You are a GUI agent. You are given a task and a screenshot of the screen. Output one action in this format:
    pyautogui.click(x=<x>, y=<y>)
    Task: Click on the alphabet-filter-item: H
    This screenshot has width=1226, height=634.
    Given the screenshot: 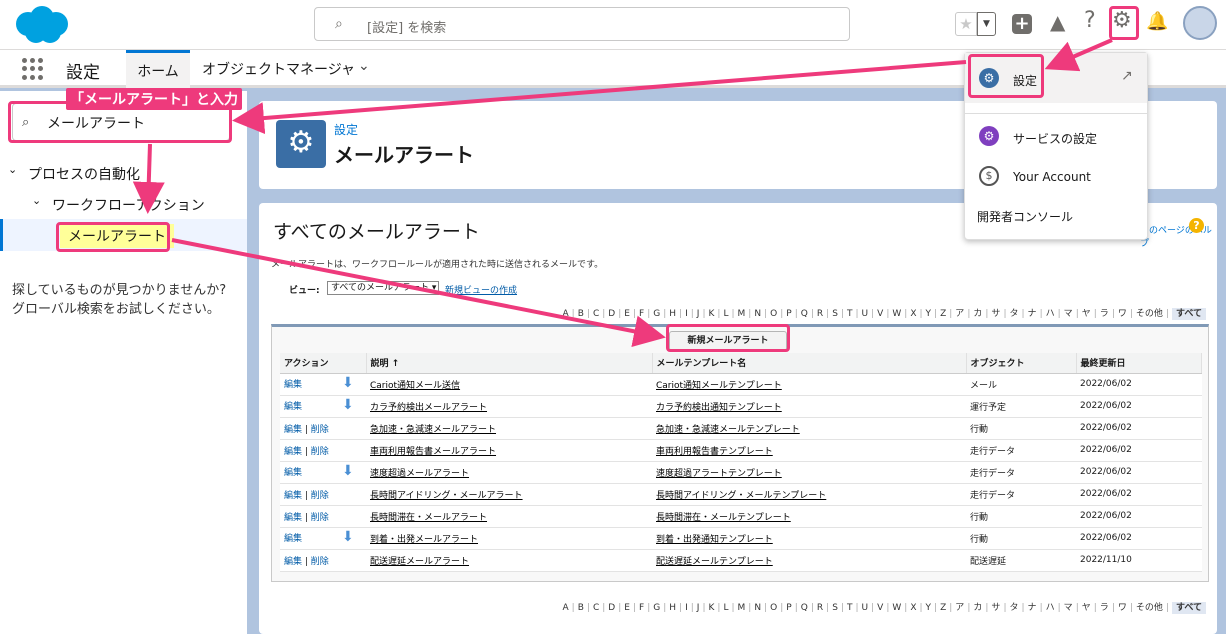 What is the action you would take?
    pyautogui.click(x=672, y=608)
    